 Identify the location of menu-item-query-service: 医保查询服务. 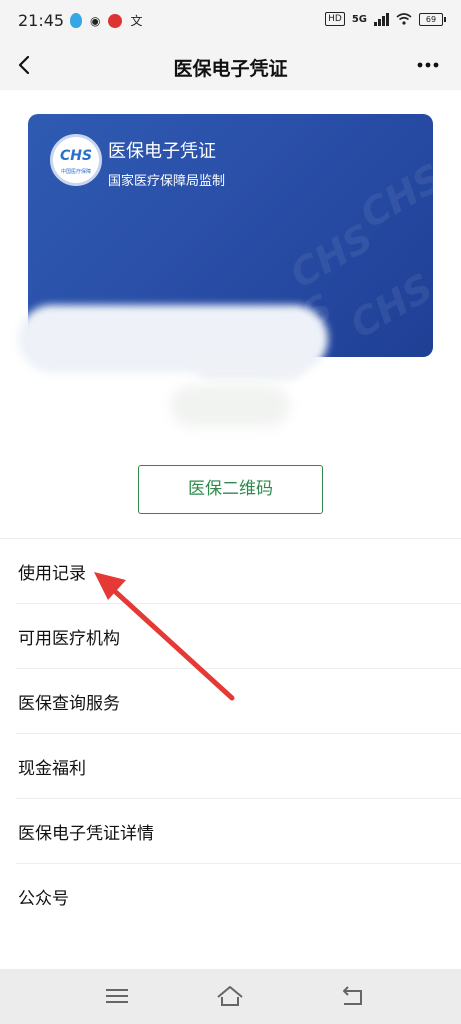
(238, 701).